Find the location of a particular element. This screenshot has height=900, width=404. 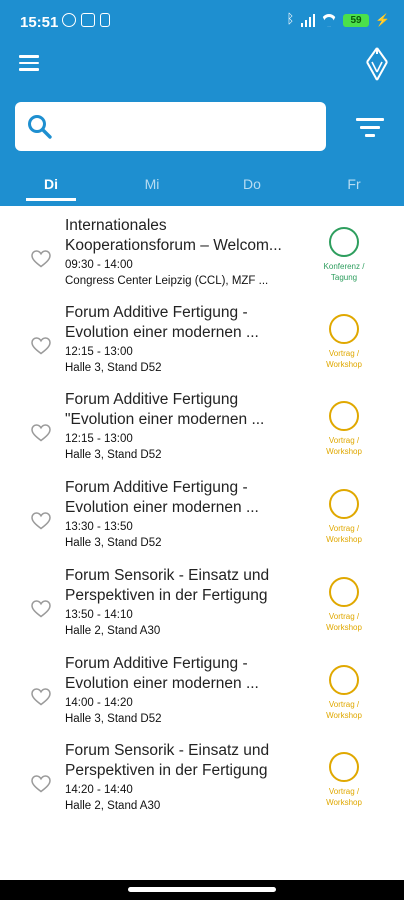

search-icon is located at coordinates (40, 127).